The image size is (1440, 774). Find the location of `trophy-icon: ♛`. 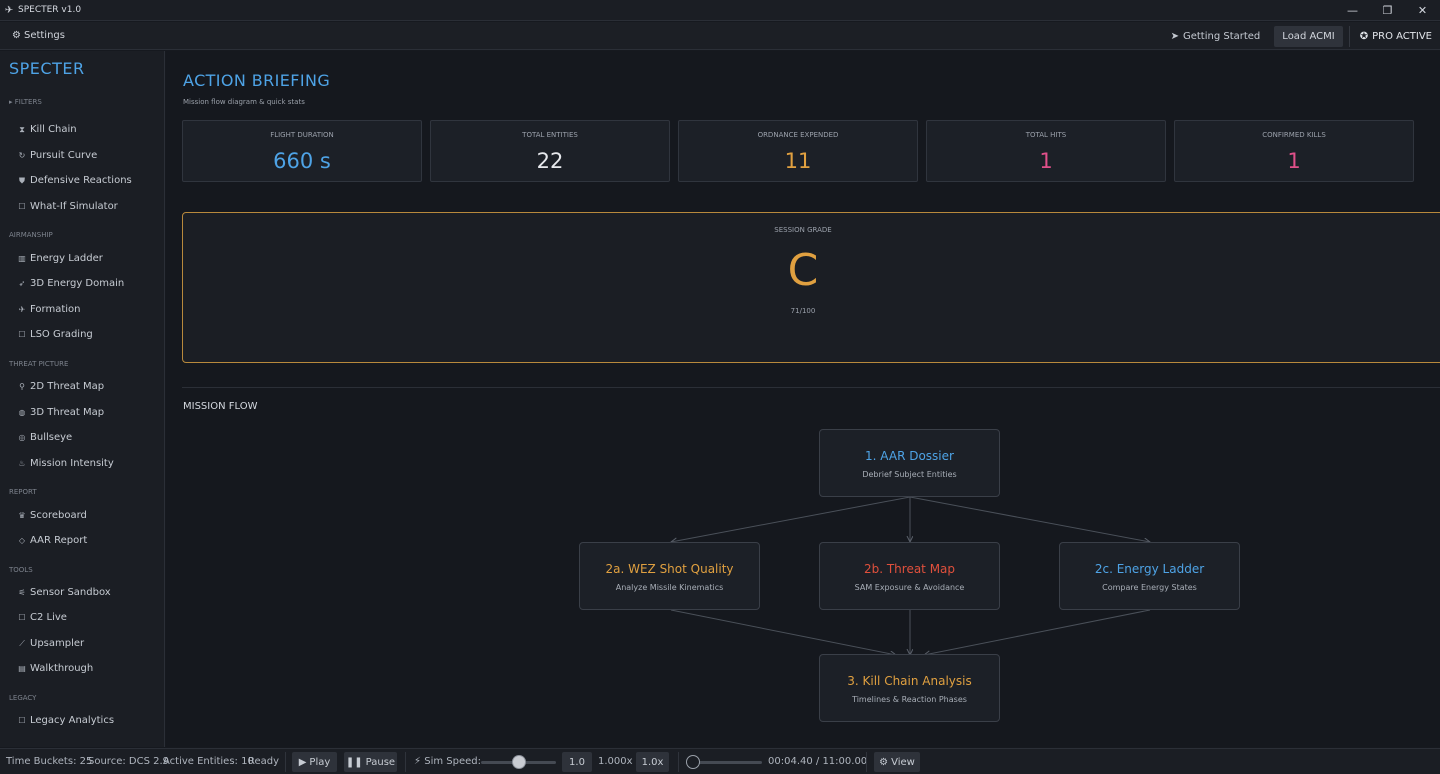

trophy-icon: ♛ is located at coordinates (22, 515).